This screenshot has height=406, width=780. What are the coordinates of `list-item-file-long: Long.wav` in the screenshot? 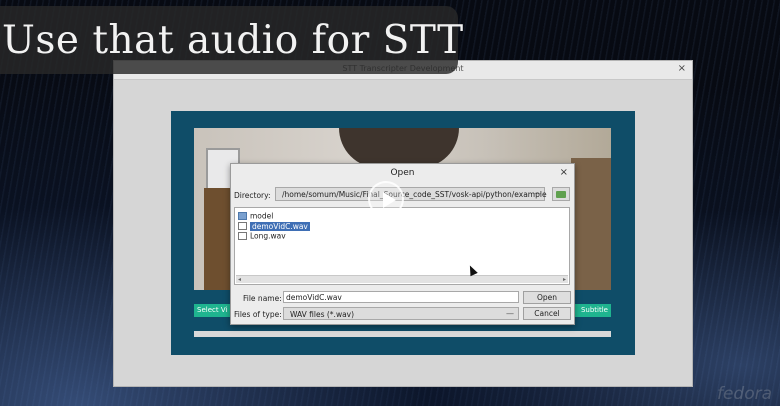 It's located at (262, 236).